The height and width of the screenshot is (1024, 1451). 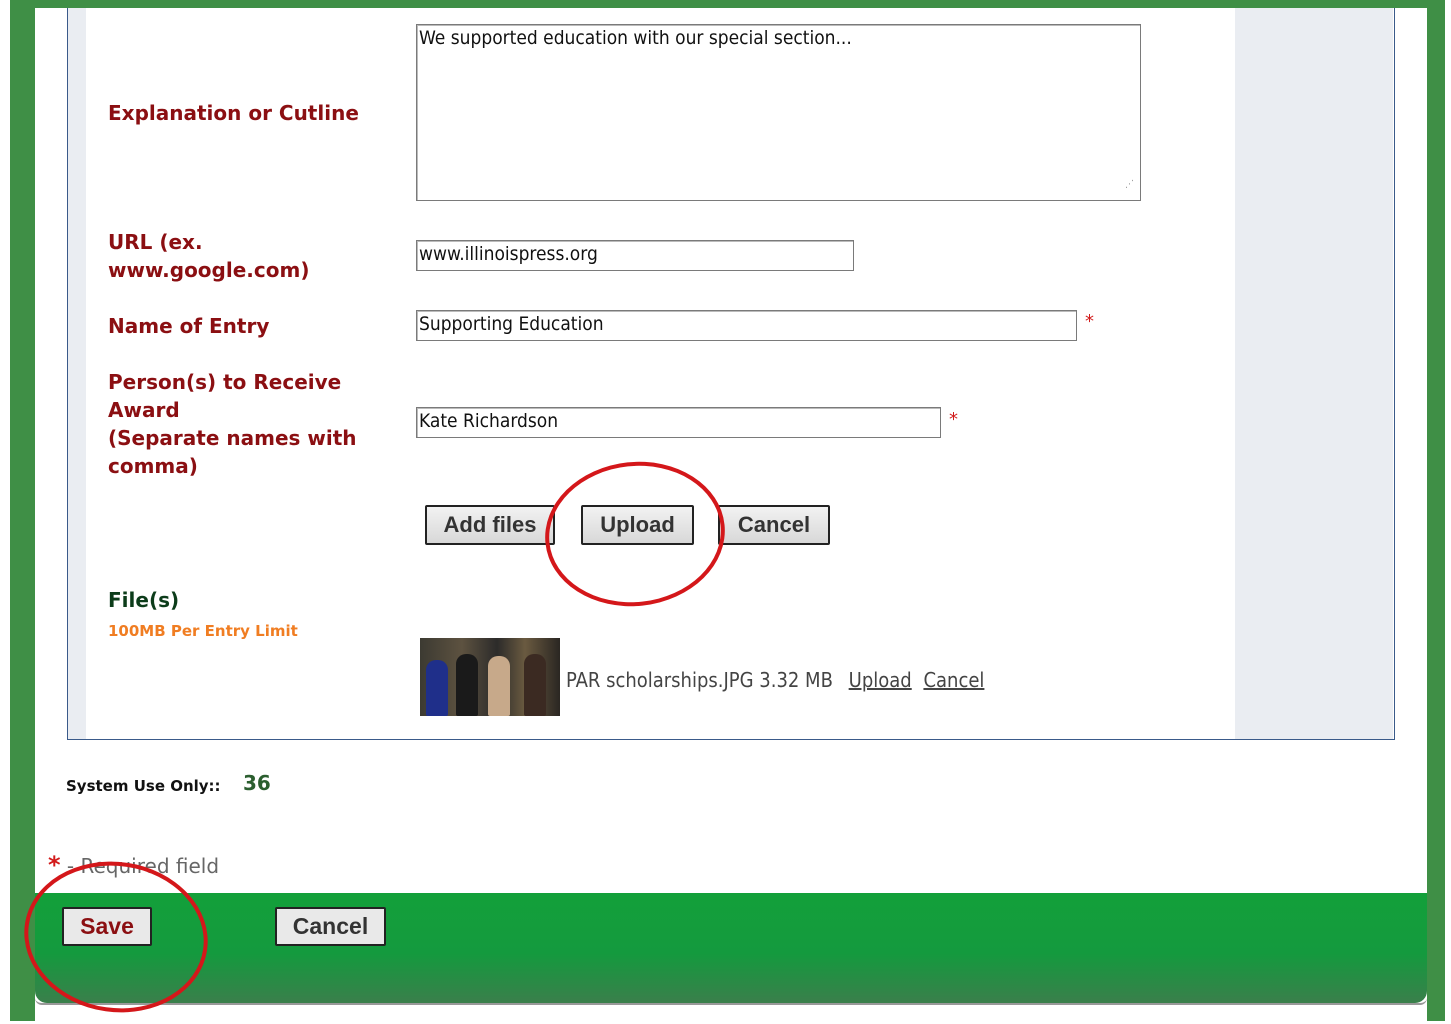 What do you see at coordinates (774, 525) in the screenshot?
I see `upload-cancel-button: Cancel` at bounding box center [774, 525].